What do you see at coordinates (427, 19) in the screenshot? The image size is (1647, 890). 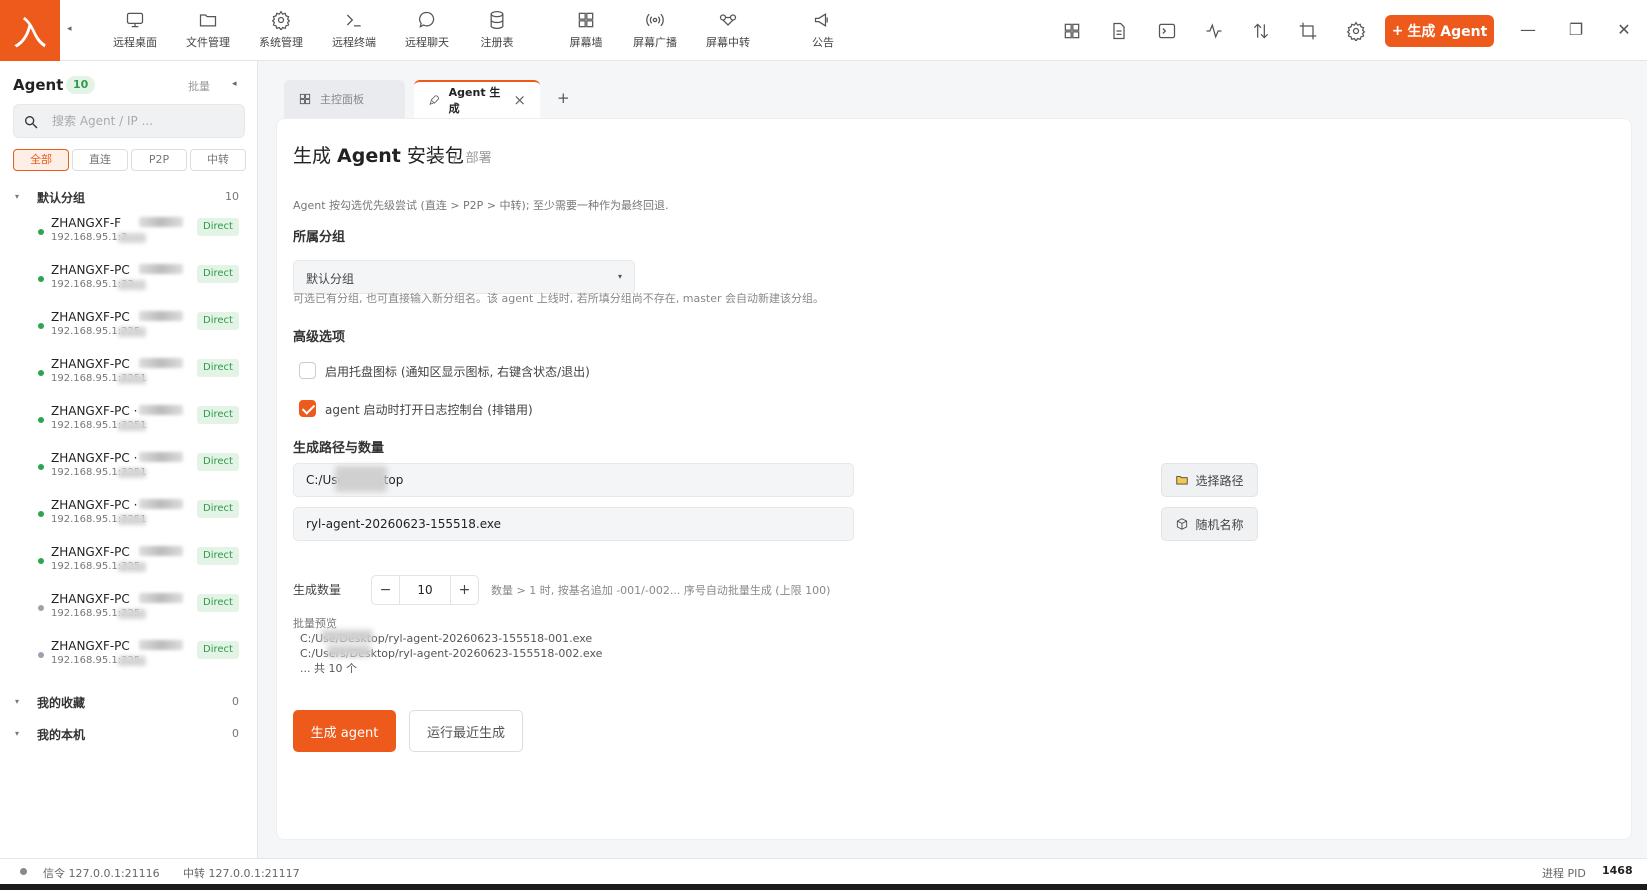 I see `chat-icon` at bounding box center [427, 19].